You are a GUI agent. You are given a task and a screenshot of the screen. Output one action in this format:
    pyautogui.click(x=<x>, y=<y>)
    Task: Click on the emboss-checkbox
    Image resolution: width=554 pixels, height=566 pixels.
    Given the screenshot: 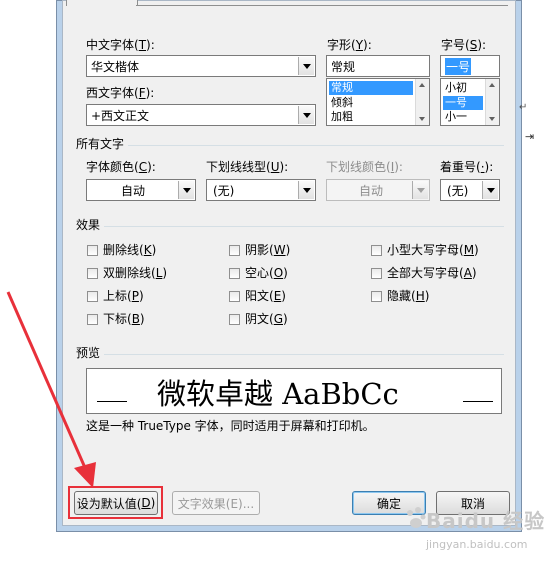 What is the action you would take?
    pyautogui.click(x=234, y=296)
    